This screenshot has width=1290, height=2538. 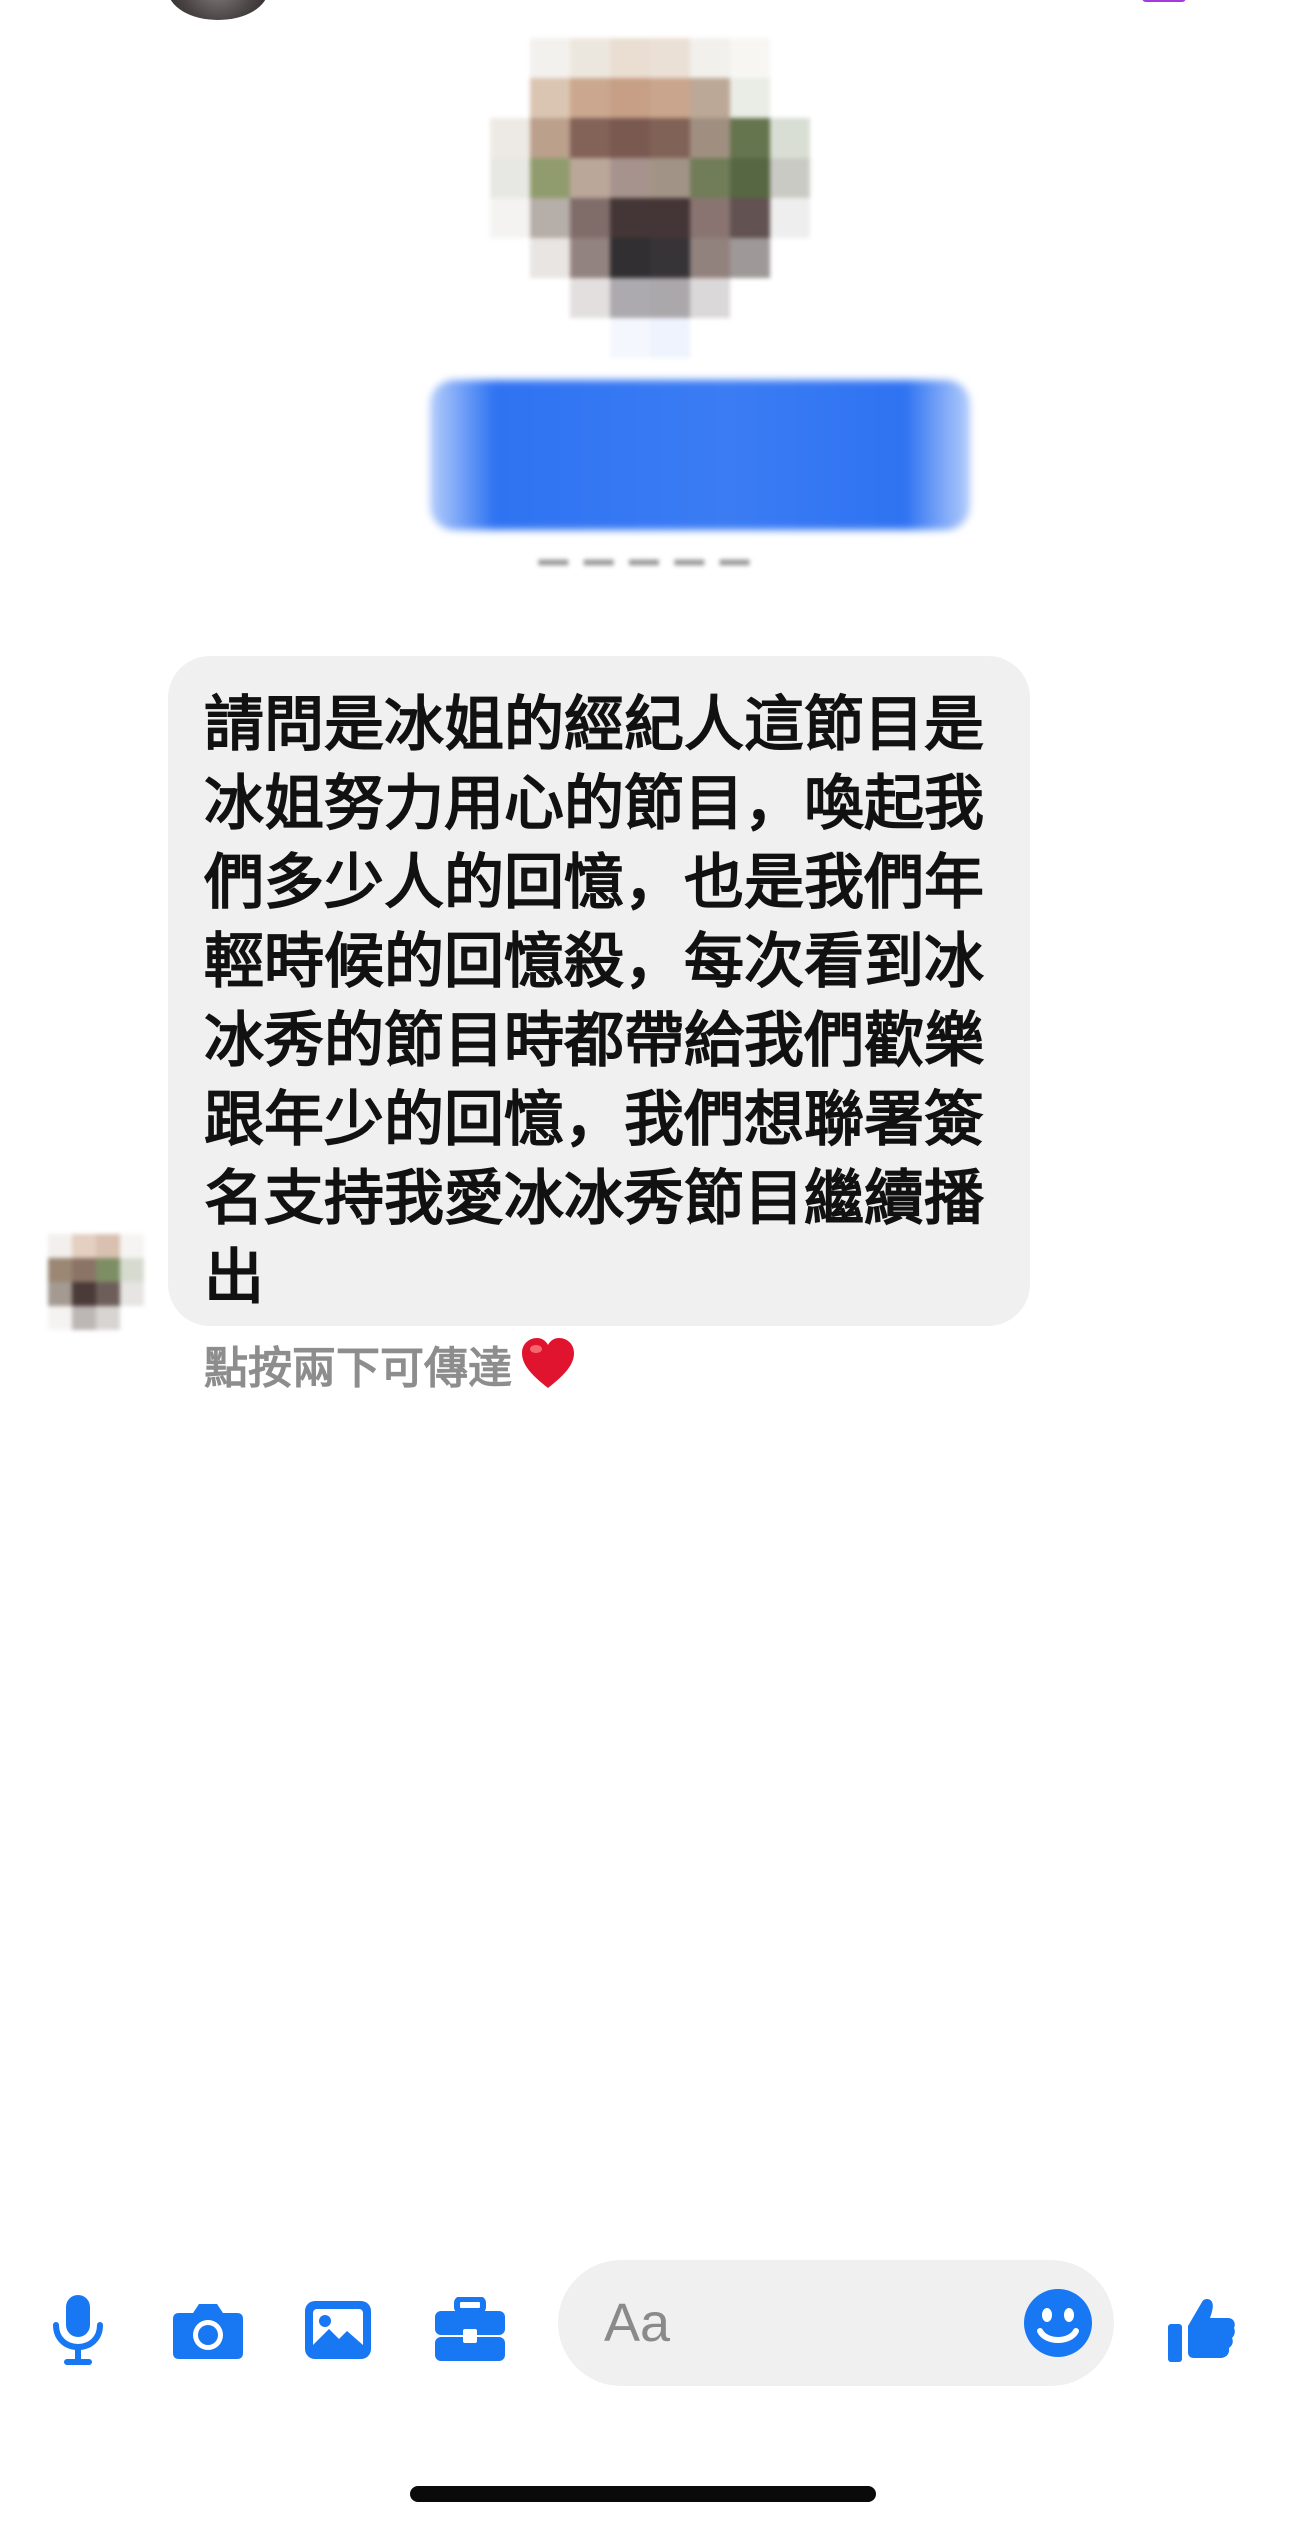 I want to click on double-tap-hint: 點按兩下可傳達, so click(x=391, y=1364).